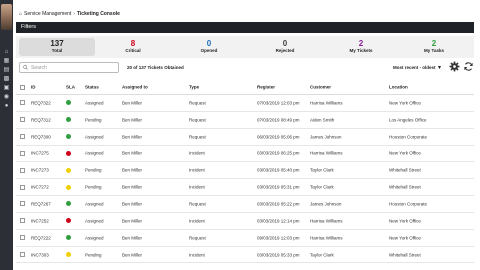  Describe the element at coordinates (6, 70) in the screenshot. I see `ticket-icon: ▤` at that location.